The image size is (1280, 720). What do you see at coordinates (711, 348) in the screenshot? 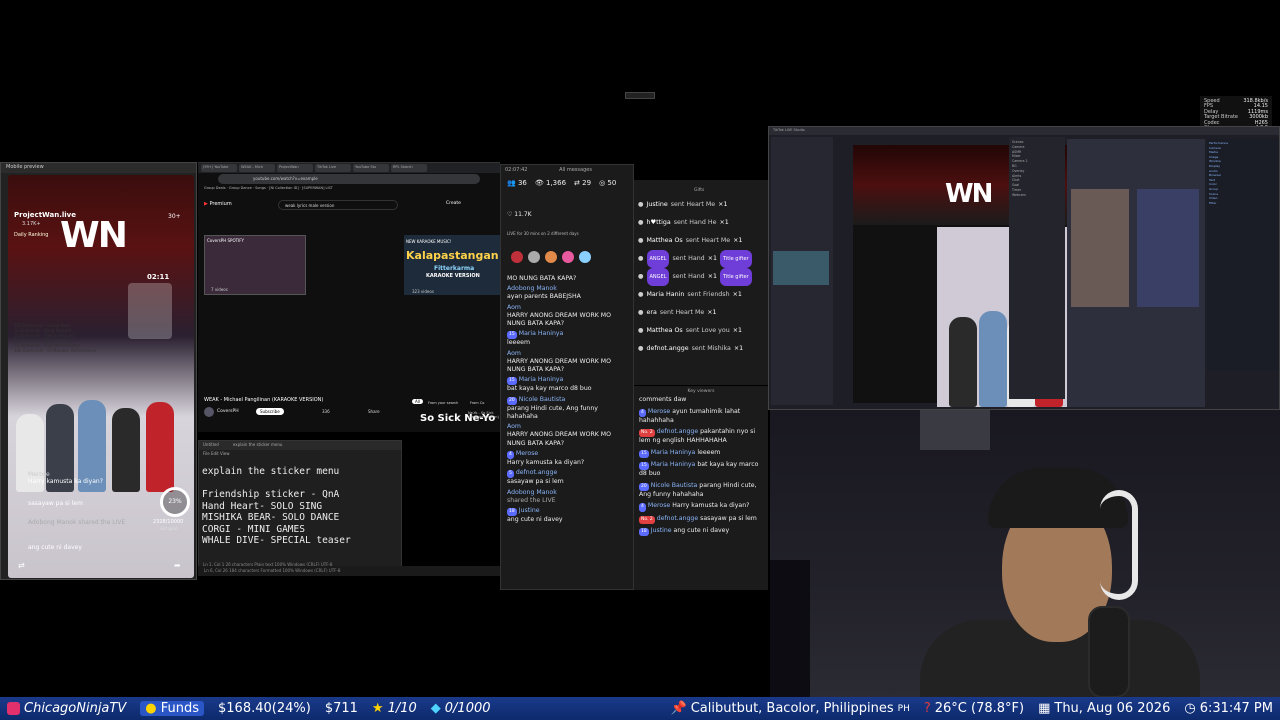
I see `gift-text: sent Mishika` at bounding box center [711, 348].